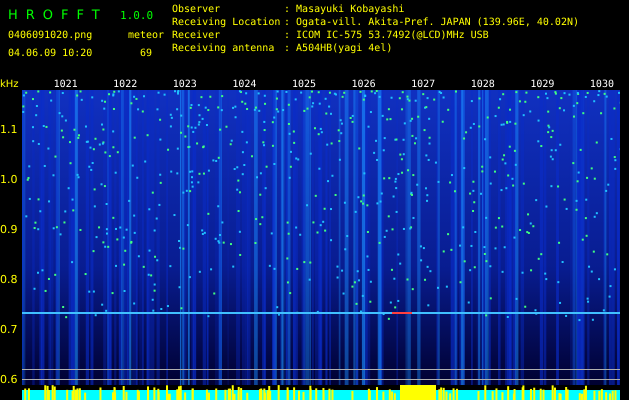  I want to click on frequency-label: 0.9, so click(9, 230).